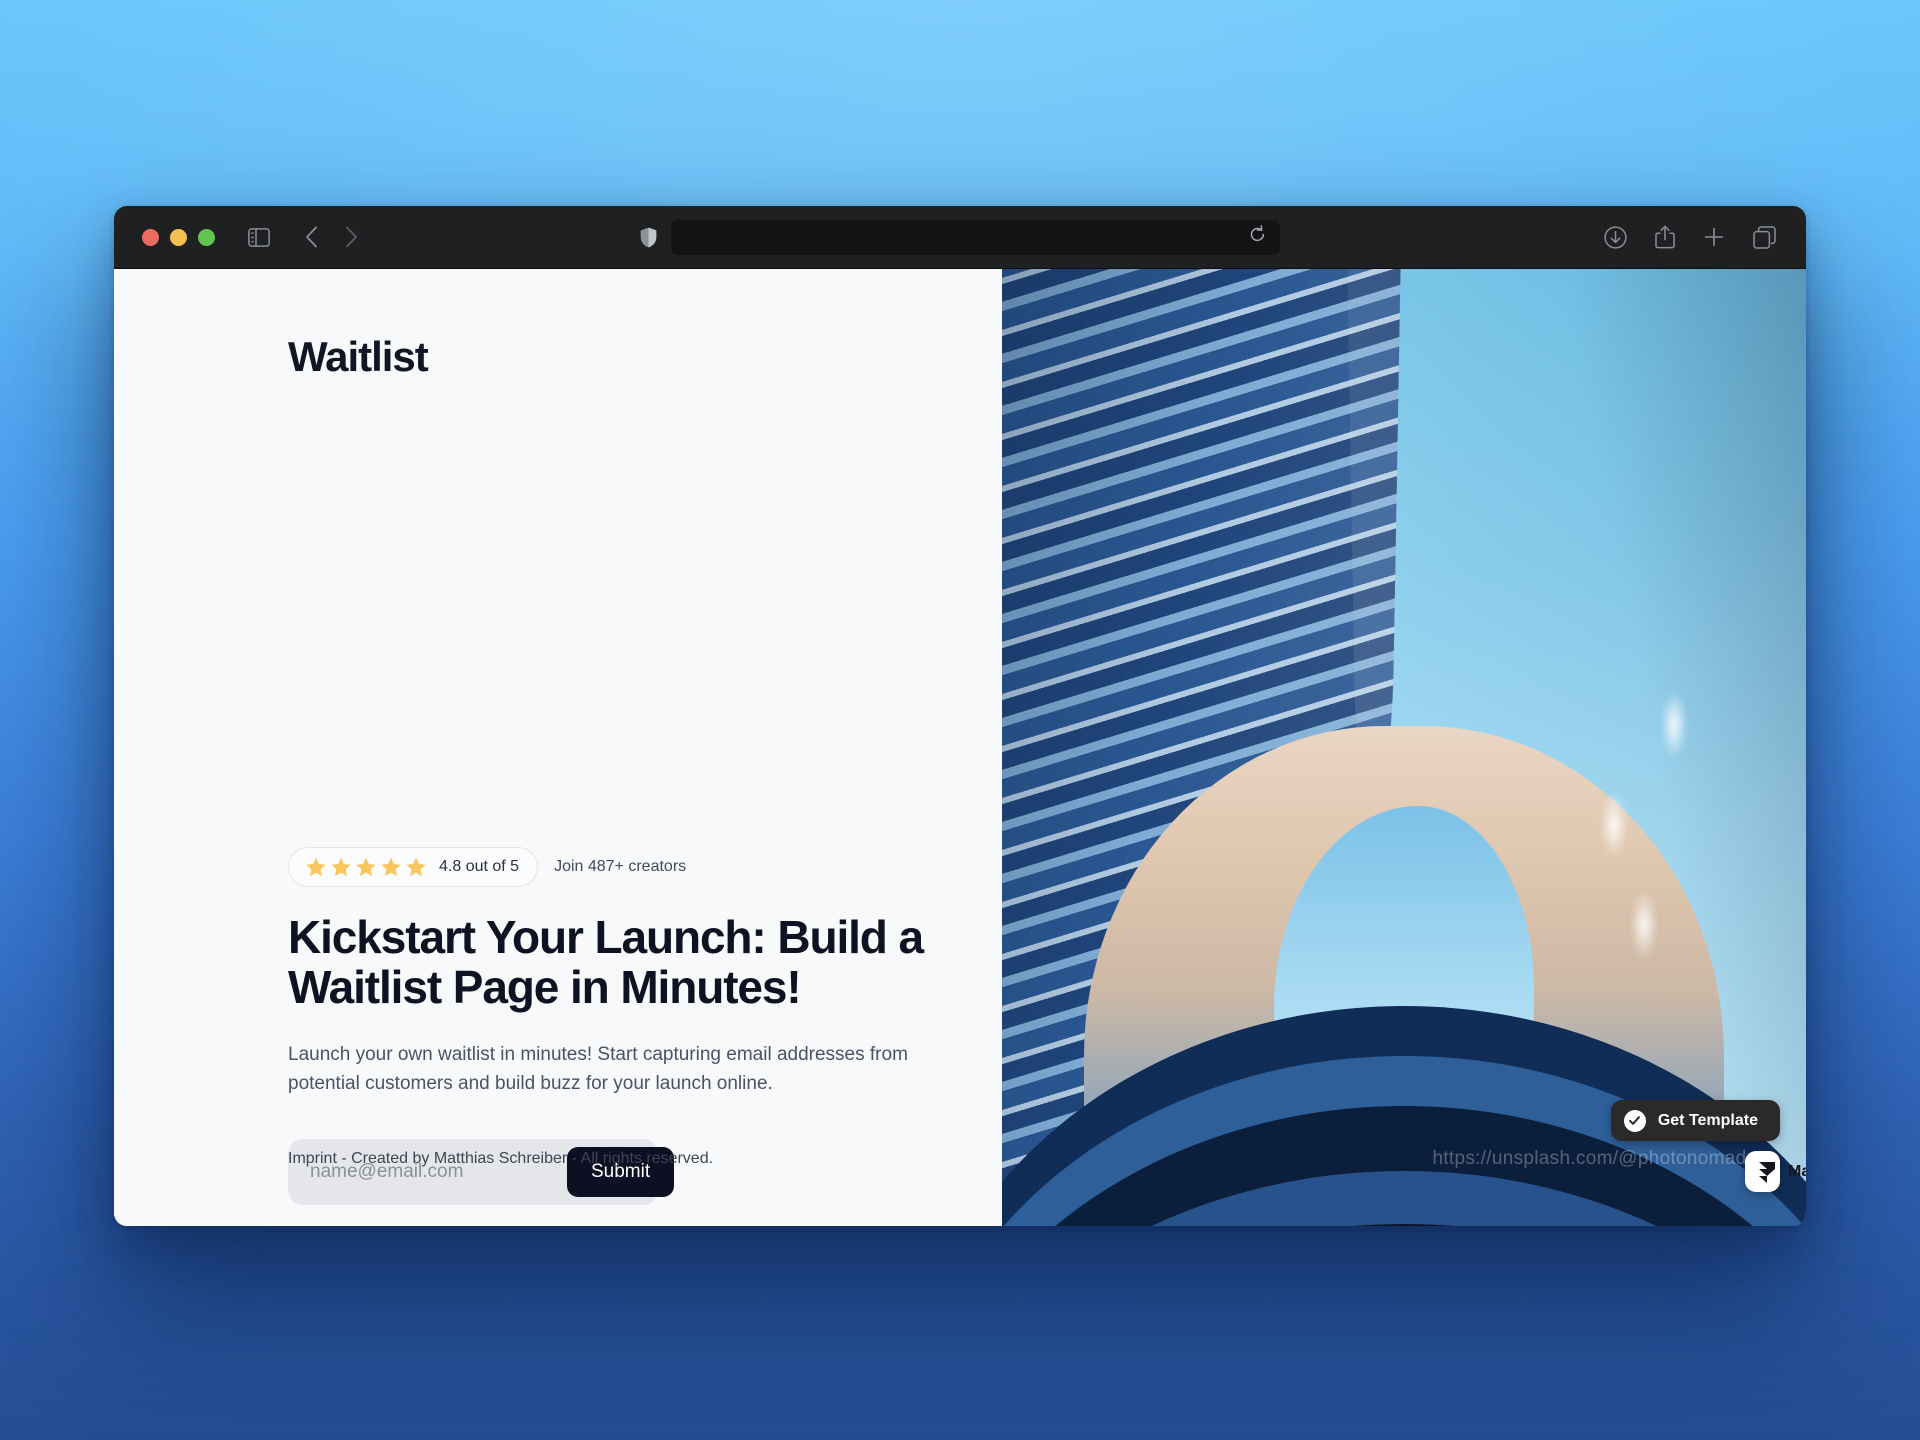 This screenshot has height=1440, width=1920. Describe the element at coordinates (351, 237) in the screenshot. I see `forward-arrow-icon` at that location.